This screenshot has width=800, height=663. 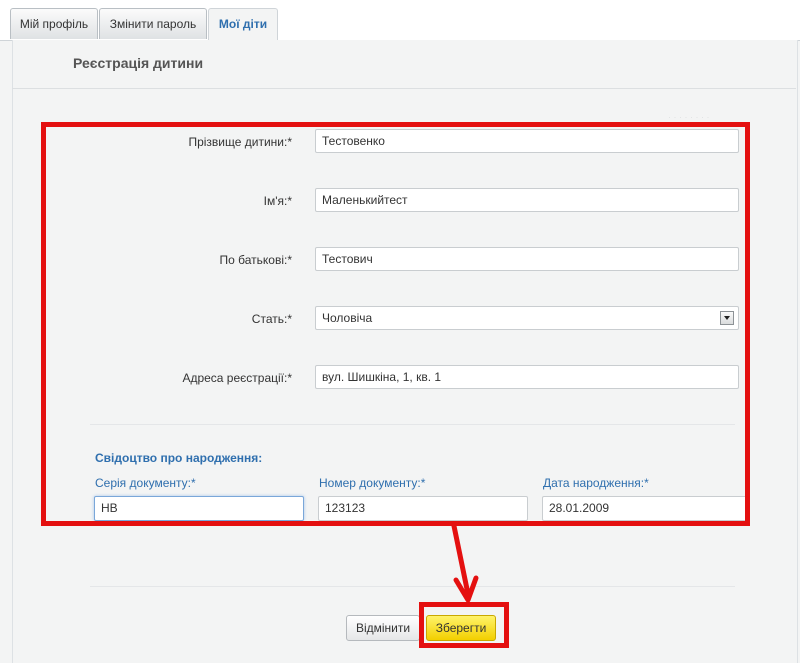 What do you see at coordinates (404, 88) in the screenshot?
I see `title-divider` at bounding box center [404, 88].